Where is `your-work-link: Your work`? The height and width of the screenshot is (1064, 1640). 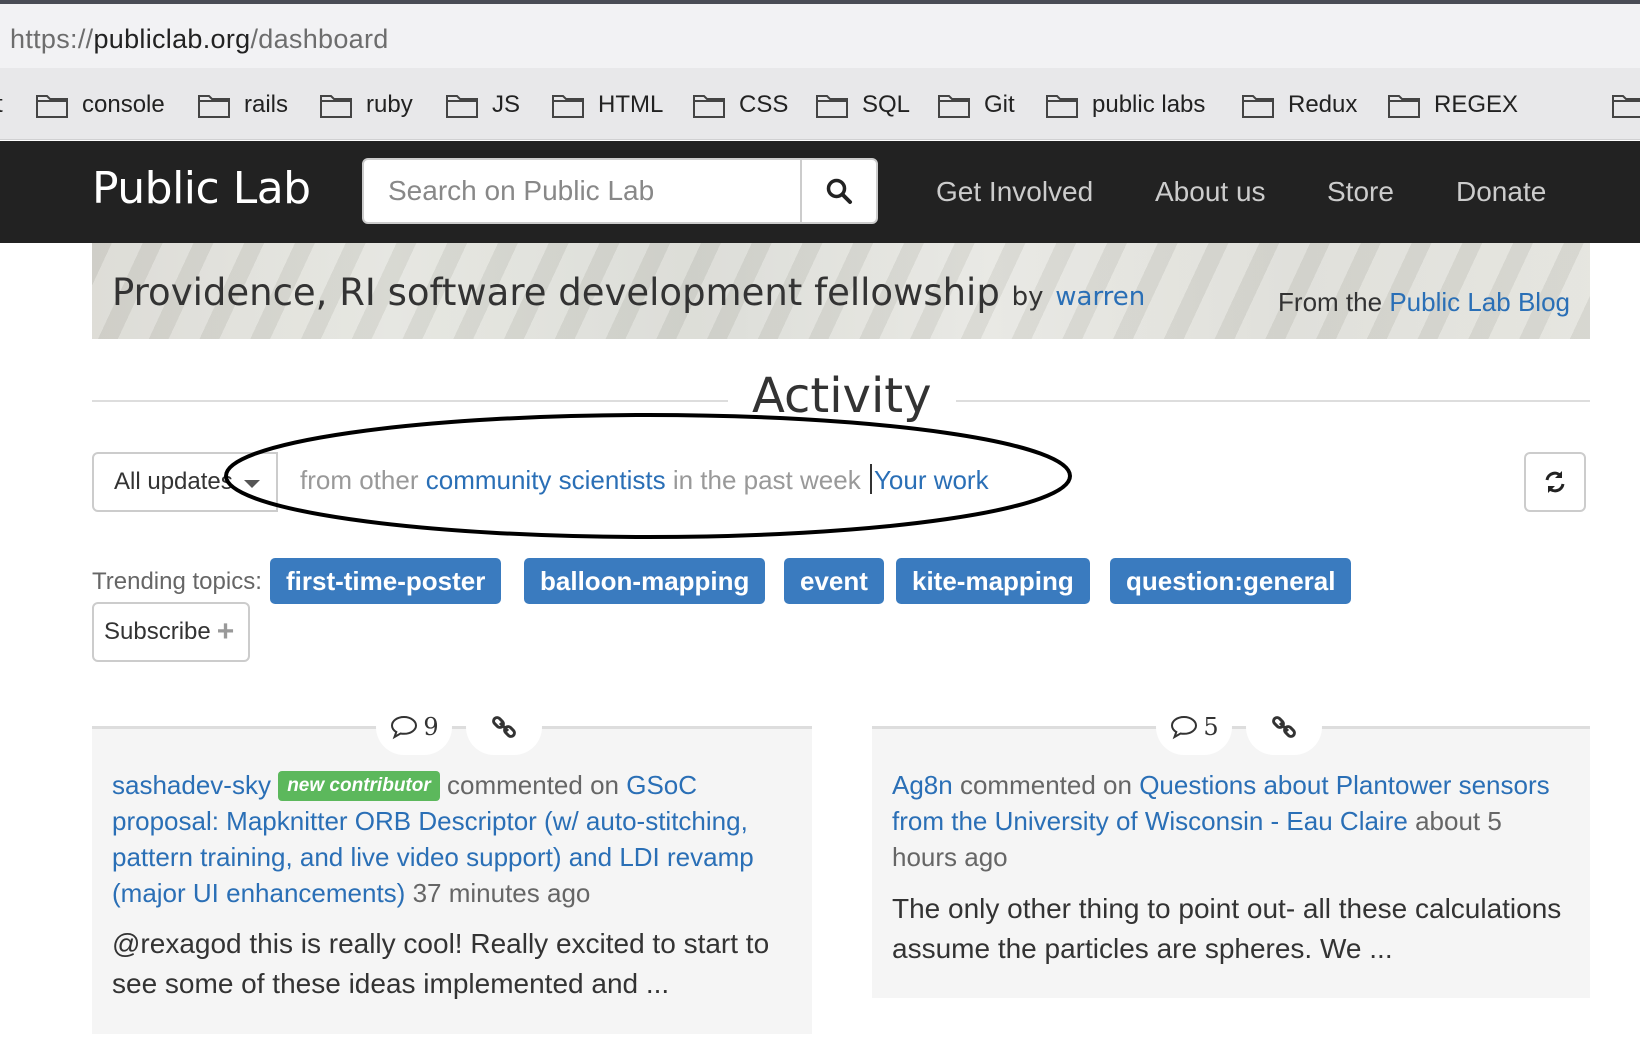
your-work-link: Your work is located at coordinates (931, 480).